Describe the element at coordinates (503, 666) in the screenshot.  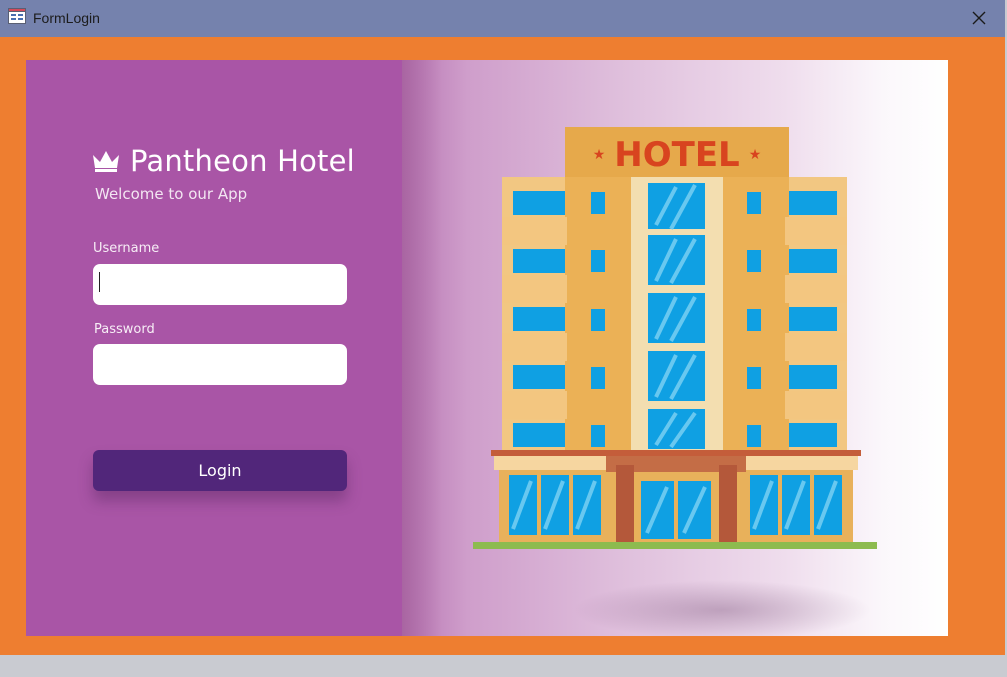
I see `window-bottom-strip` at that location.